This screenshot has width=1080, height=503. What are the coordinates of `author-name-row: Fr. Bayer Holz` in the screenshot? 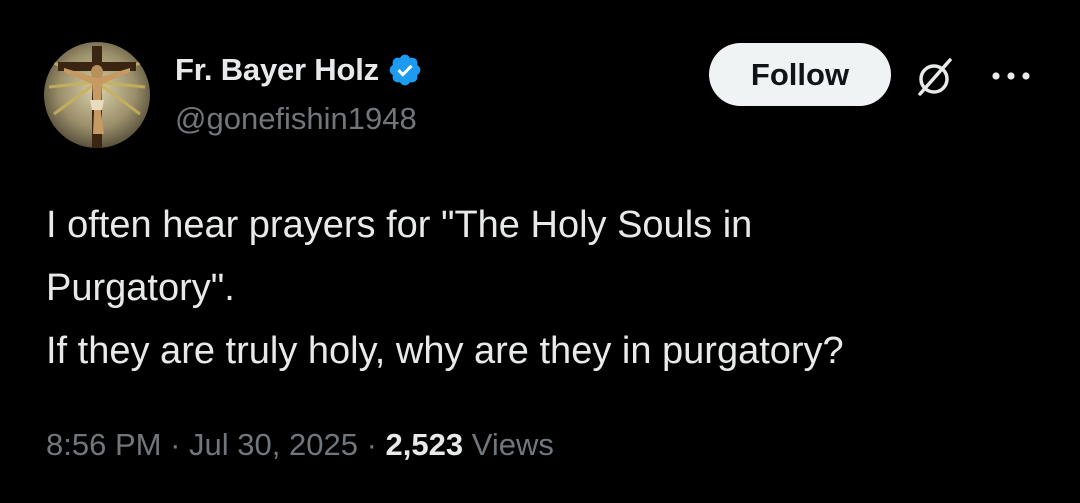 It's located at (299, 70).